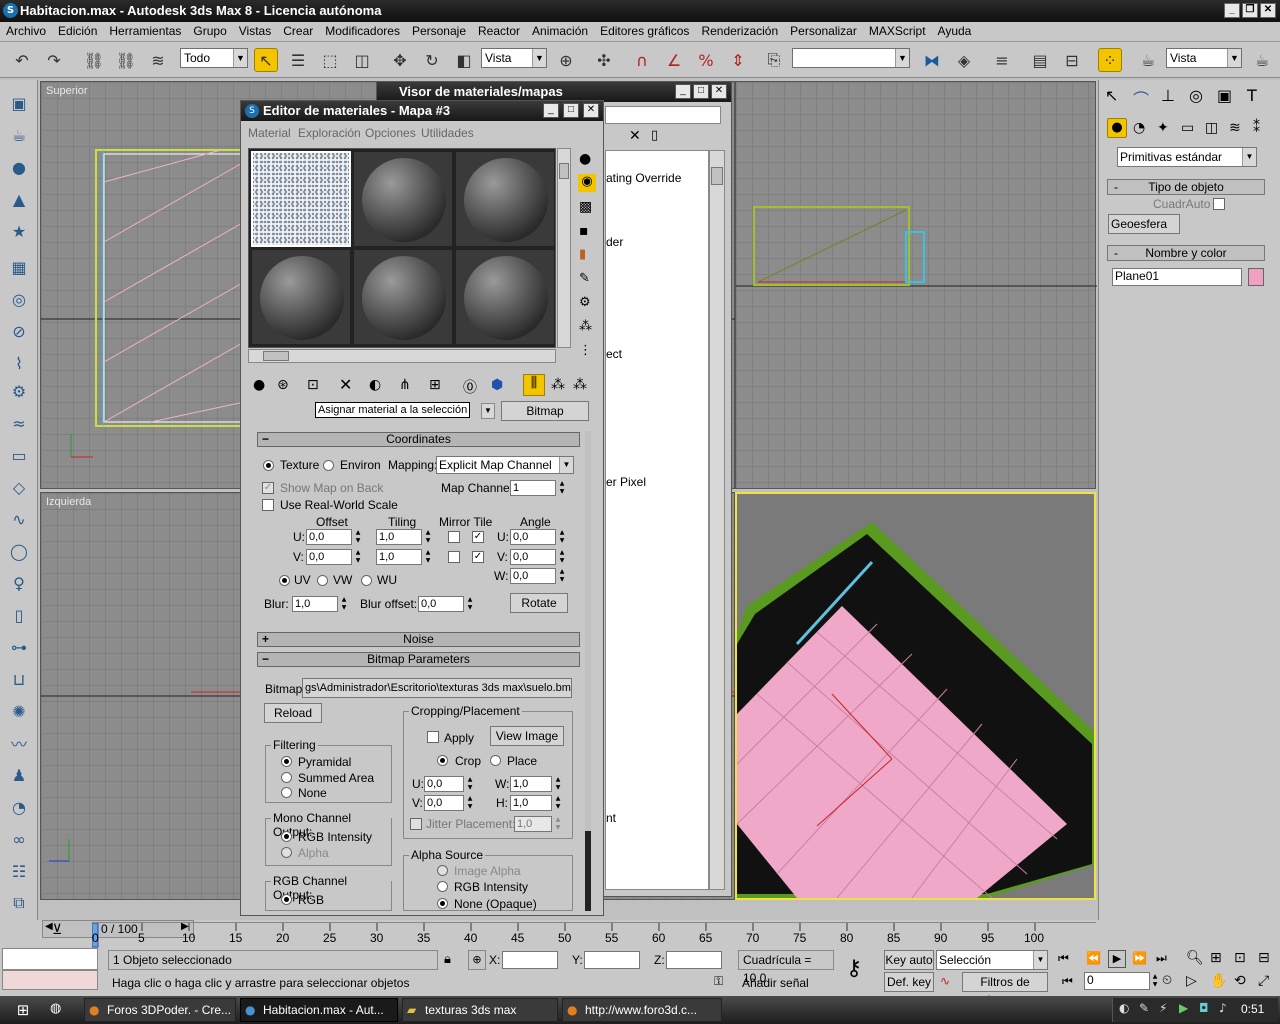 The height and width of the screenshot is (1024, 1280). I want to click on backlight-icon: ◉, so click(587, 183).